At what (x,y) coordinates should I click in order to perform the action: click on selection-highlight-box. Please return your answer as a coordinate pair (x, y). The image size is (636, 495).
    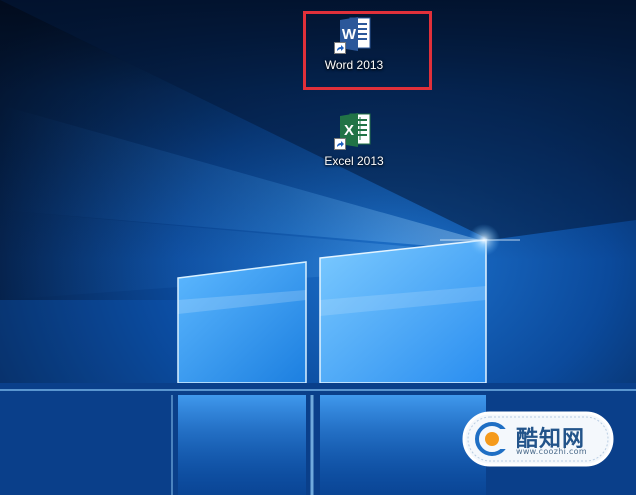
    Looking at the image, I should click on (367, 50).